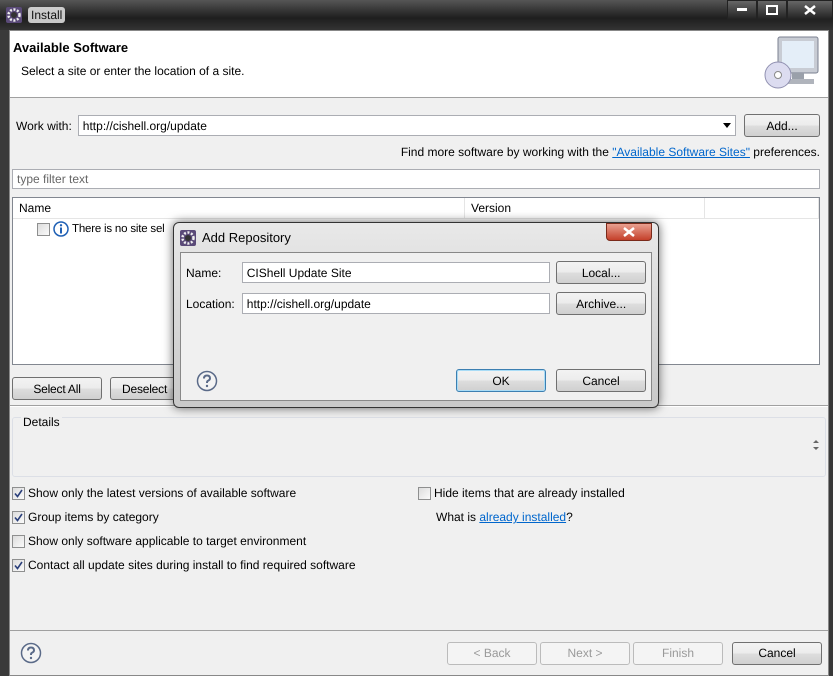  I want to click on already-installed-link: already installed, so click(522, 517).